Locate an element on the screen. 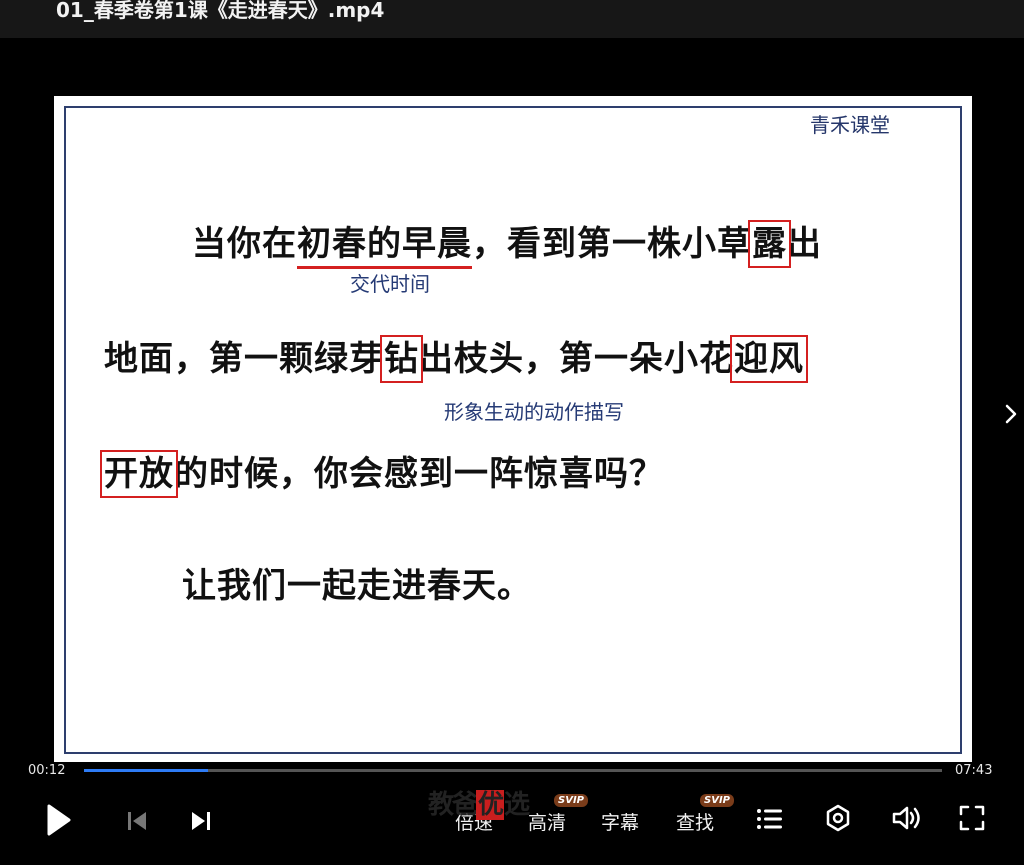  annotation-action: 形象生动的动作描写 is located at coordinates (534, 412).